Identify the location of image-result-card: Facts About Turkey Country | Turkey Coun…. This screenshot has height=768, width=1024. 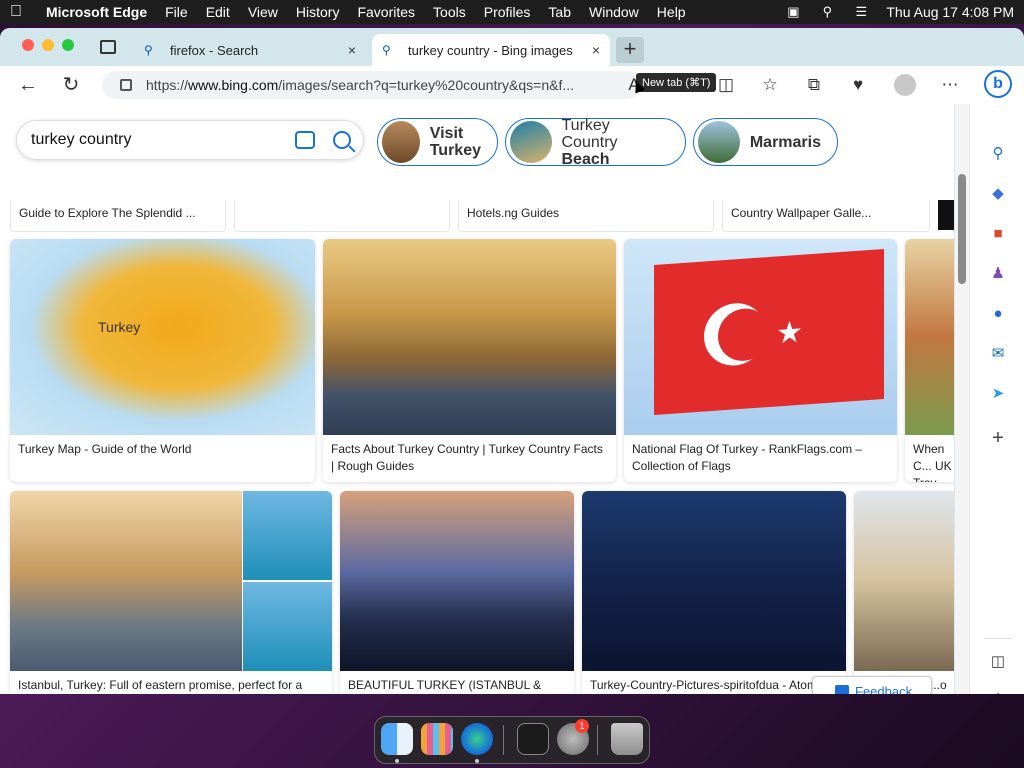
(469, 360).